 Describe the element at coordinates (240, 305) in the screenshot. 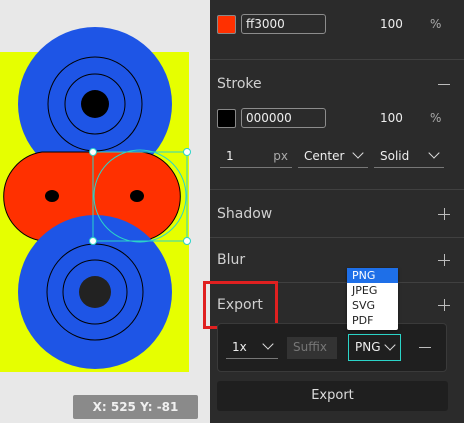

I see `export-highlight-box` at that location.